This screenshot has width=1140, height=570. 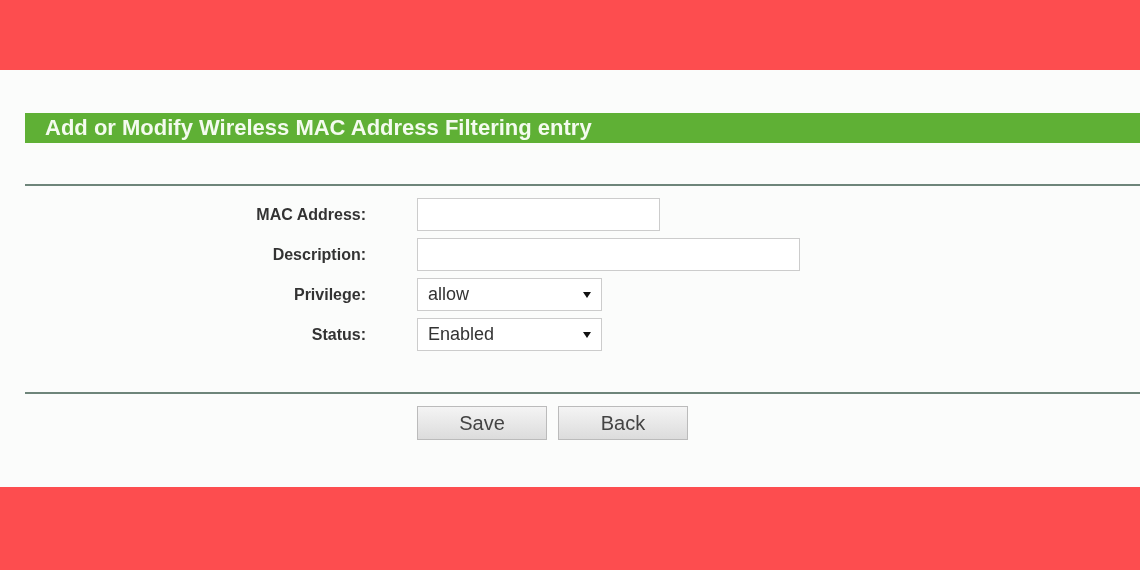 What do you see at coordinates (509, 294) in the screenshot?
I see `dropdown: allow` at bounding box center [509, 294].